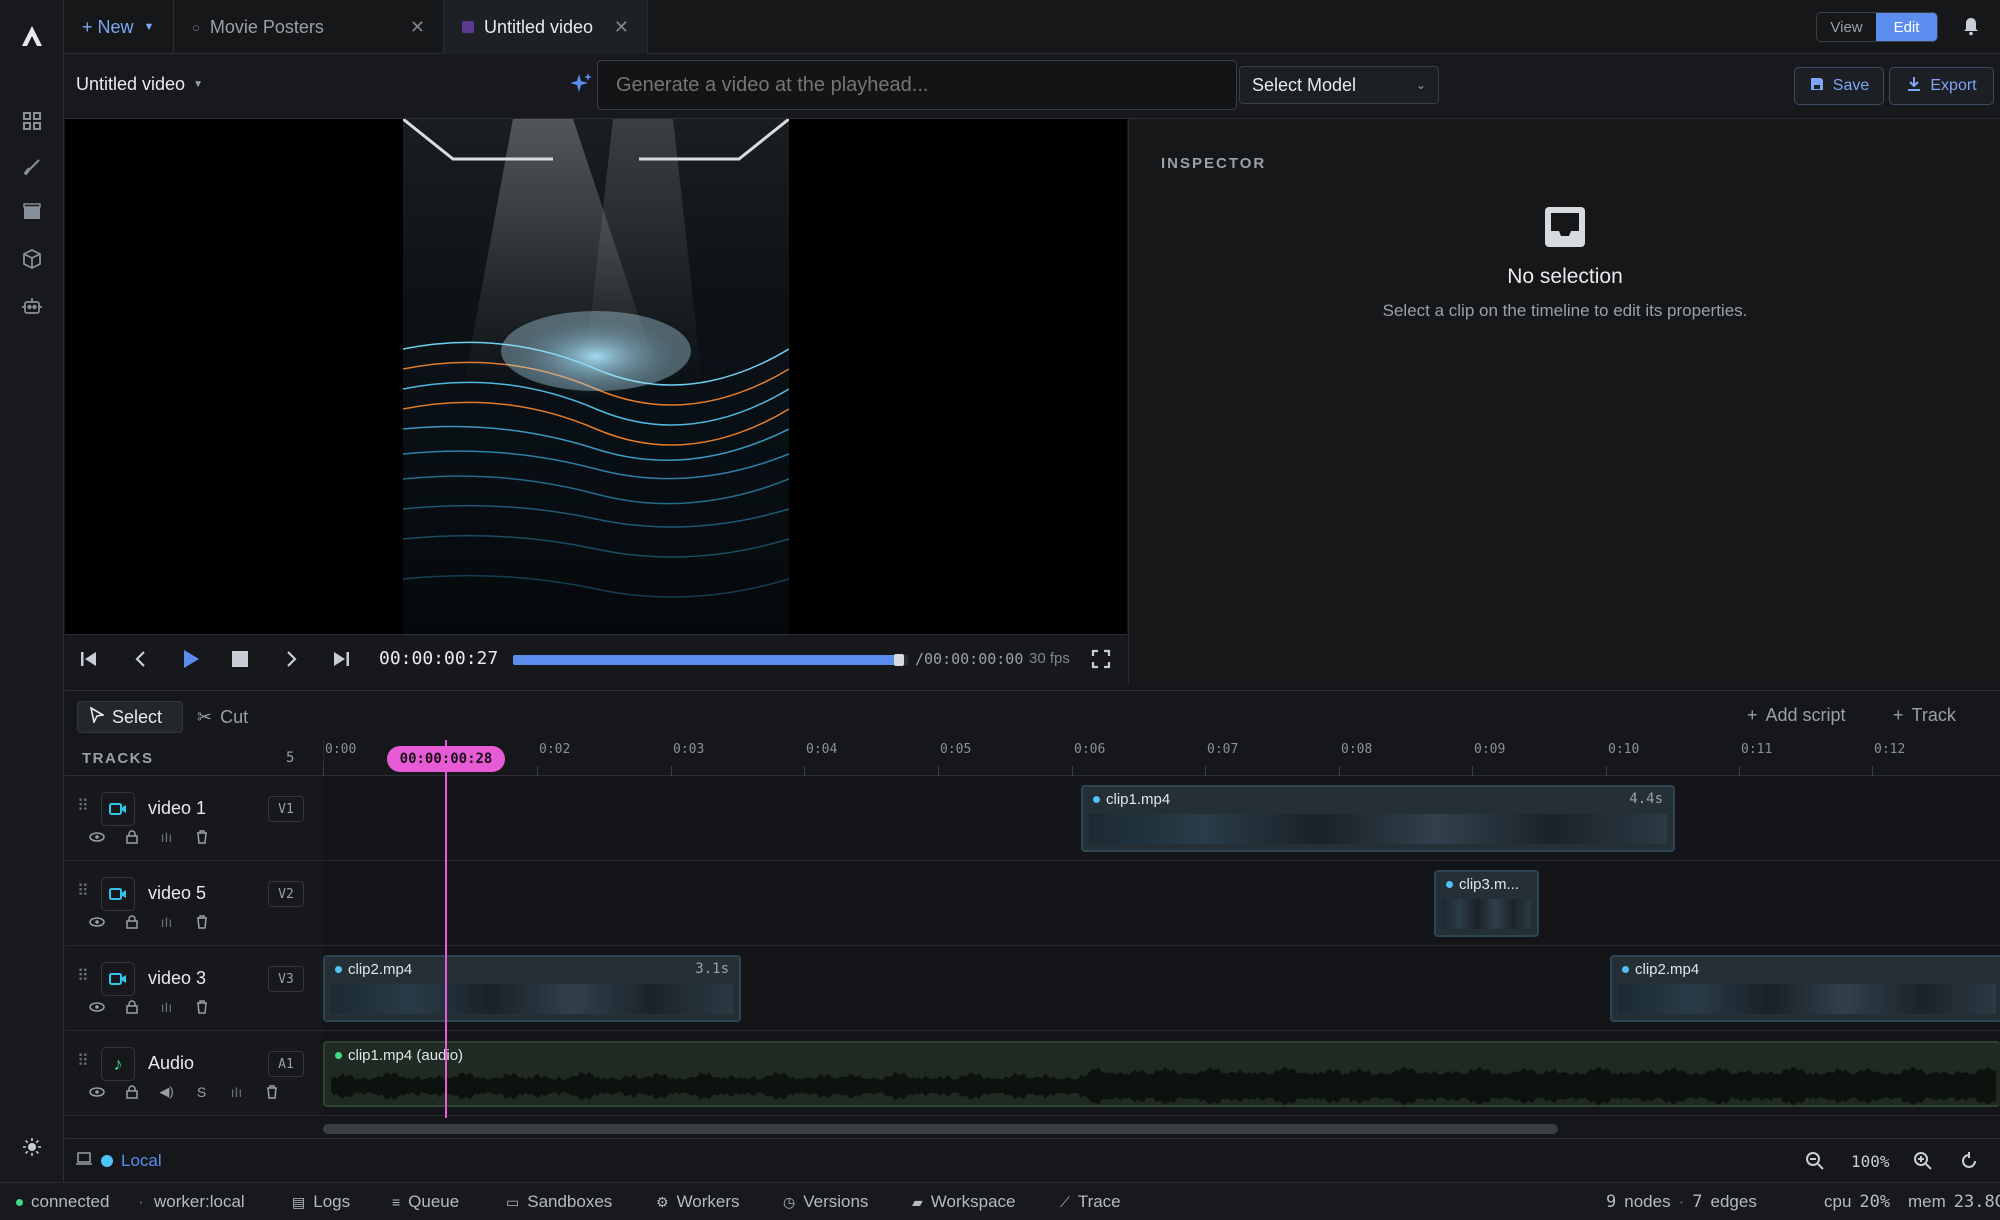 This screenshot has width=2000, height=1220. I want to click on project-name-dropdown: Untitled video ▼, so click(139, 84).